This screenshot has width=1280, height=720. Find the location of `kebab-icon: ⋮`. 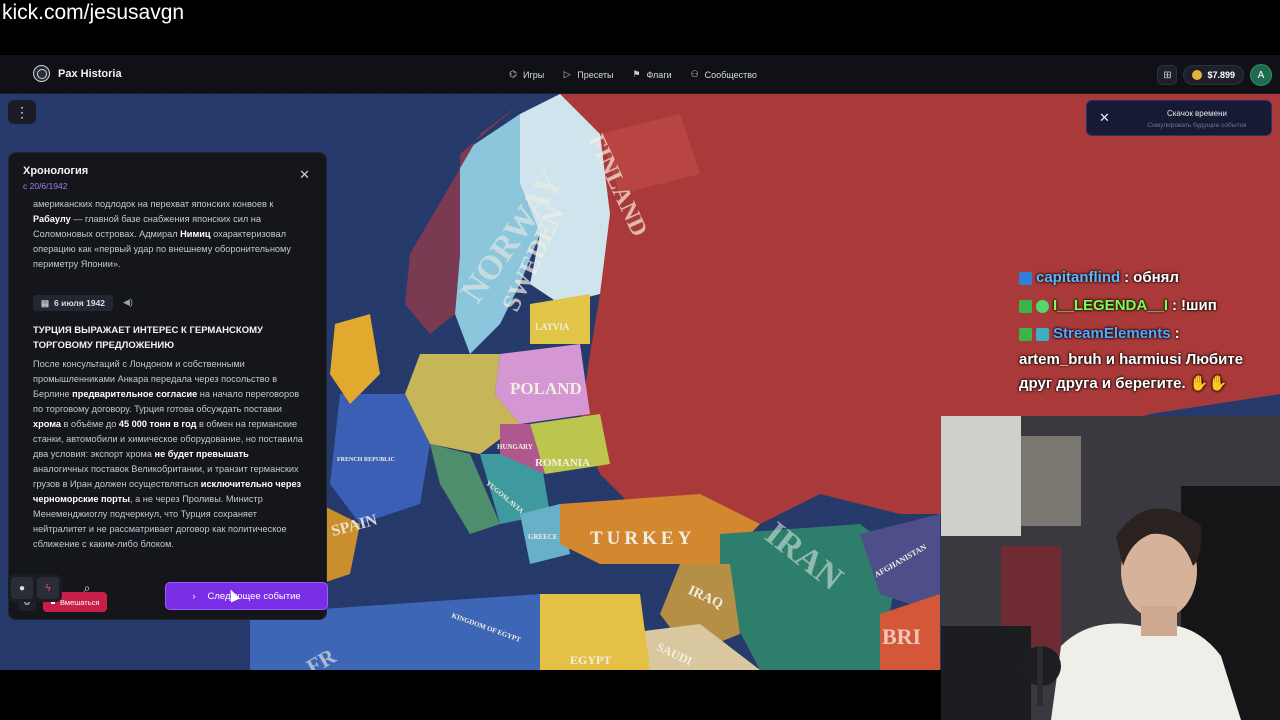

kebab-icon: ⋮ is located at coordinates (22, 111).